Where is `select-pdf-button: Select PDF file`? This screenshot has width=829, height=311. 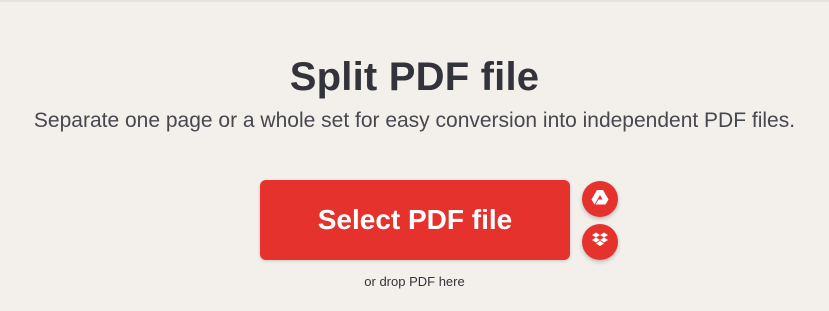 select-pdf-button: Select PDF file is located at coordinates (415, 220).